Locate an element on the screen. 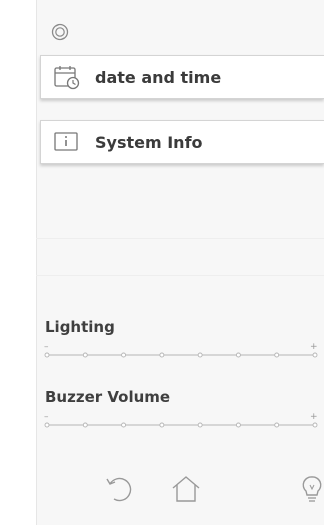 This screenshot has width=324, height=525. system-info-button: System Info is located at coordinates (182, 142).